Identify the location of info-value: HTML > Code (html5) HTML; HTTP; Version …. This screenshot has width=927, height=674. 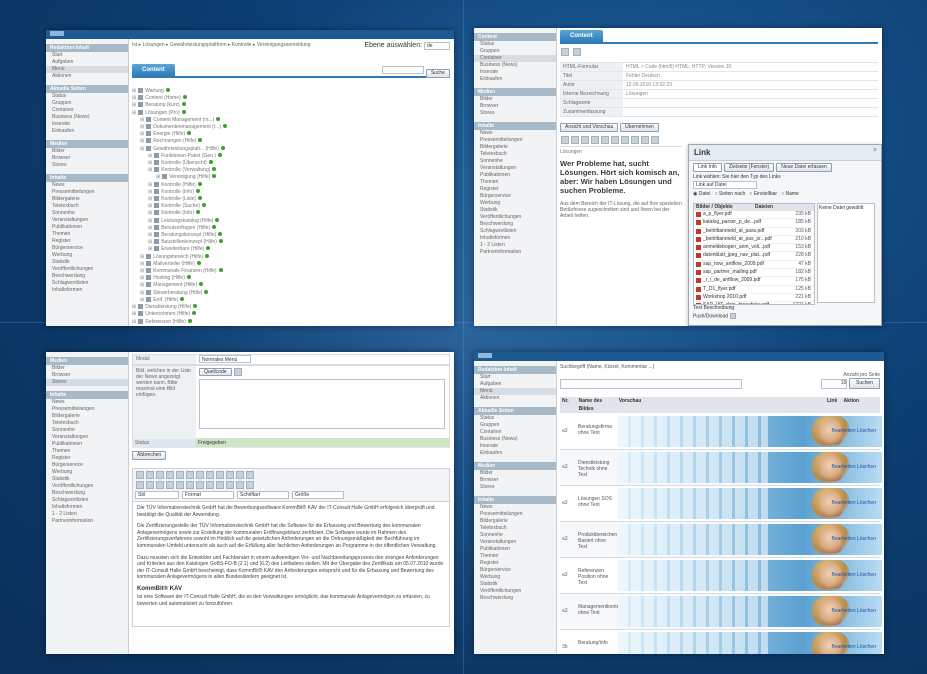
(750, 67).